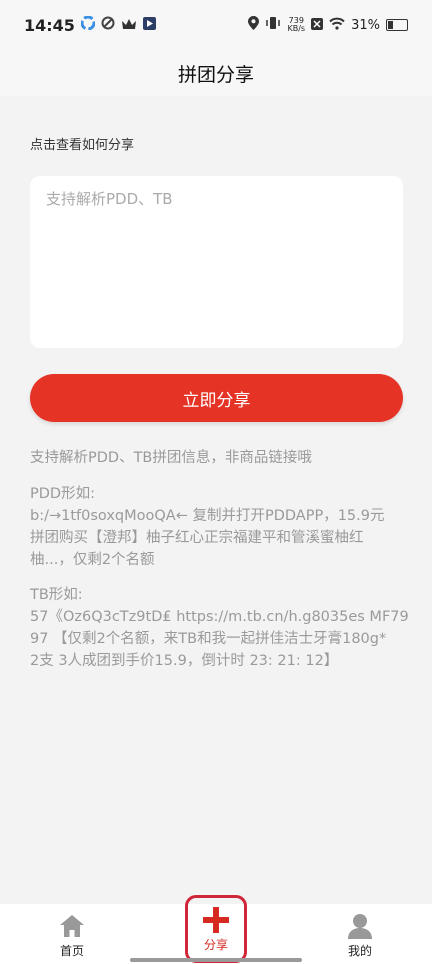 The height and width of the screenshot is (964, 432). I want to click on tb-example-line: 2支 3人成团到手价15.9，倒计时 23: 21: 12】, so click(184, 661).